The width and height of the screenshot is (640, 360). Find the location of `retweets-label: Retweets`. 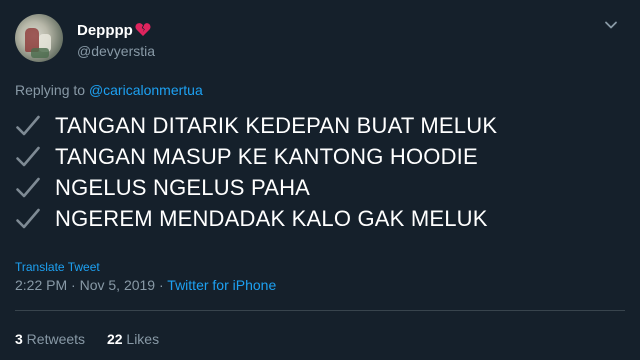

retweets-label: Retweets is located at coordinates (54, 339).